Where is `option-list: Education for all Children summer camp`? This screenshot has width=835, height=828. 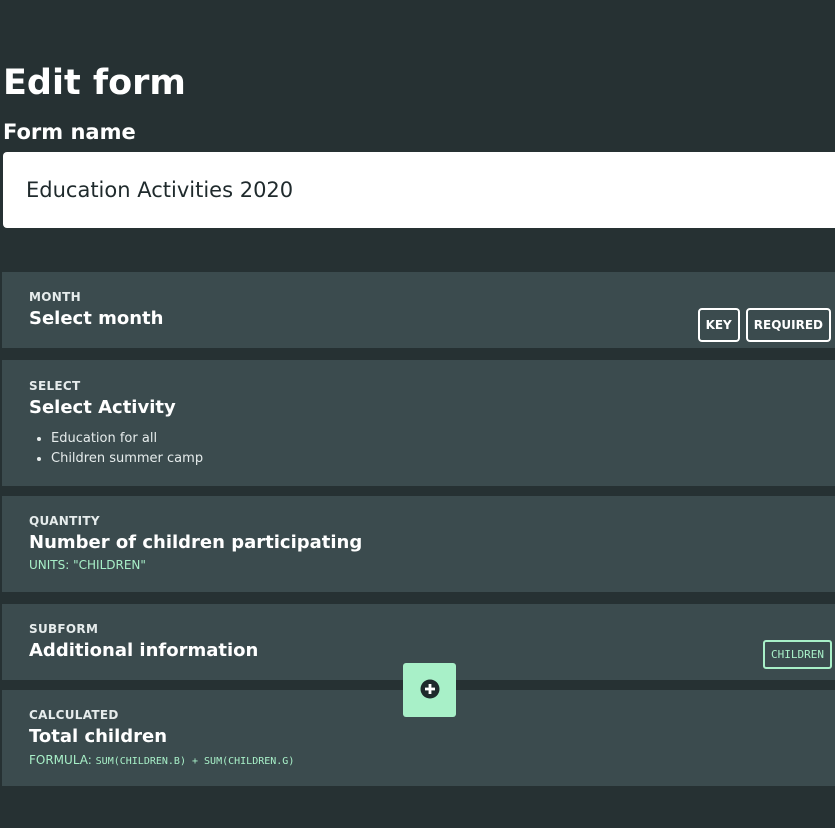
option-list: Education for all Children summer camp is located at coordinates (116, 449).